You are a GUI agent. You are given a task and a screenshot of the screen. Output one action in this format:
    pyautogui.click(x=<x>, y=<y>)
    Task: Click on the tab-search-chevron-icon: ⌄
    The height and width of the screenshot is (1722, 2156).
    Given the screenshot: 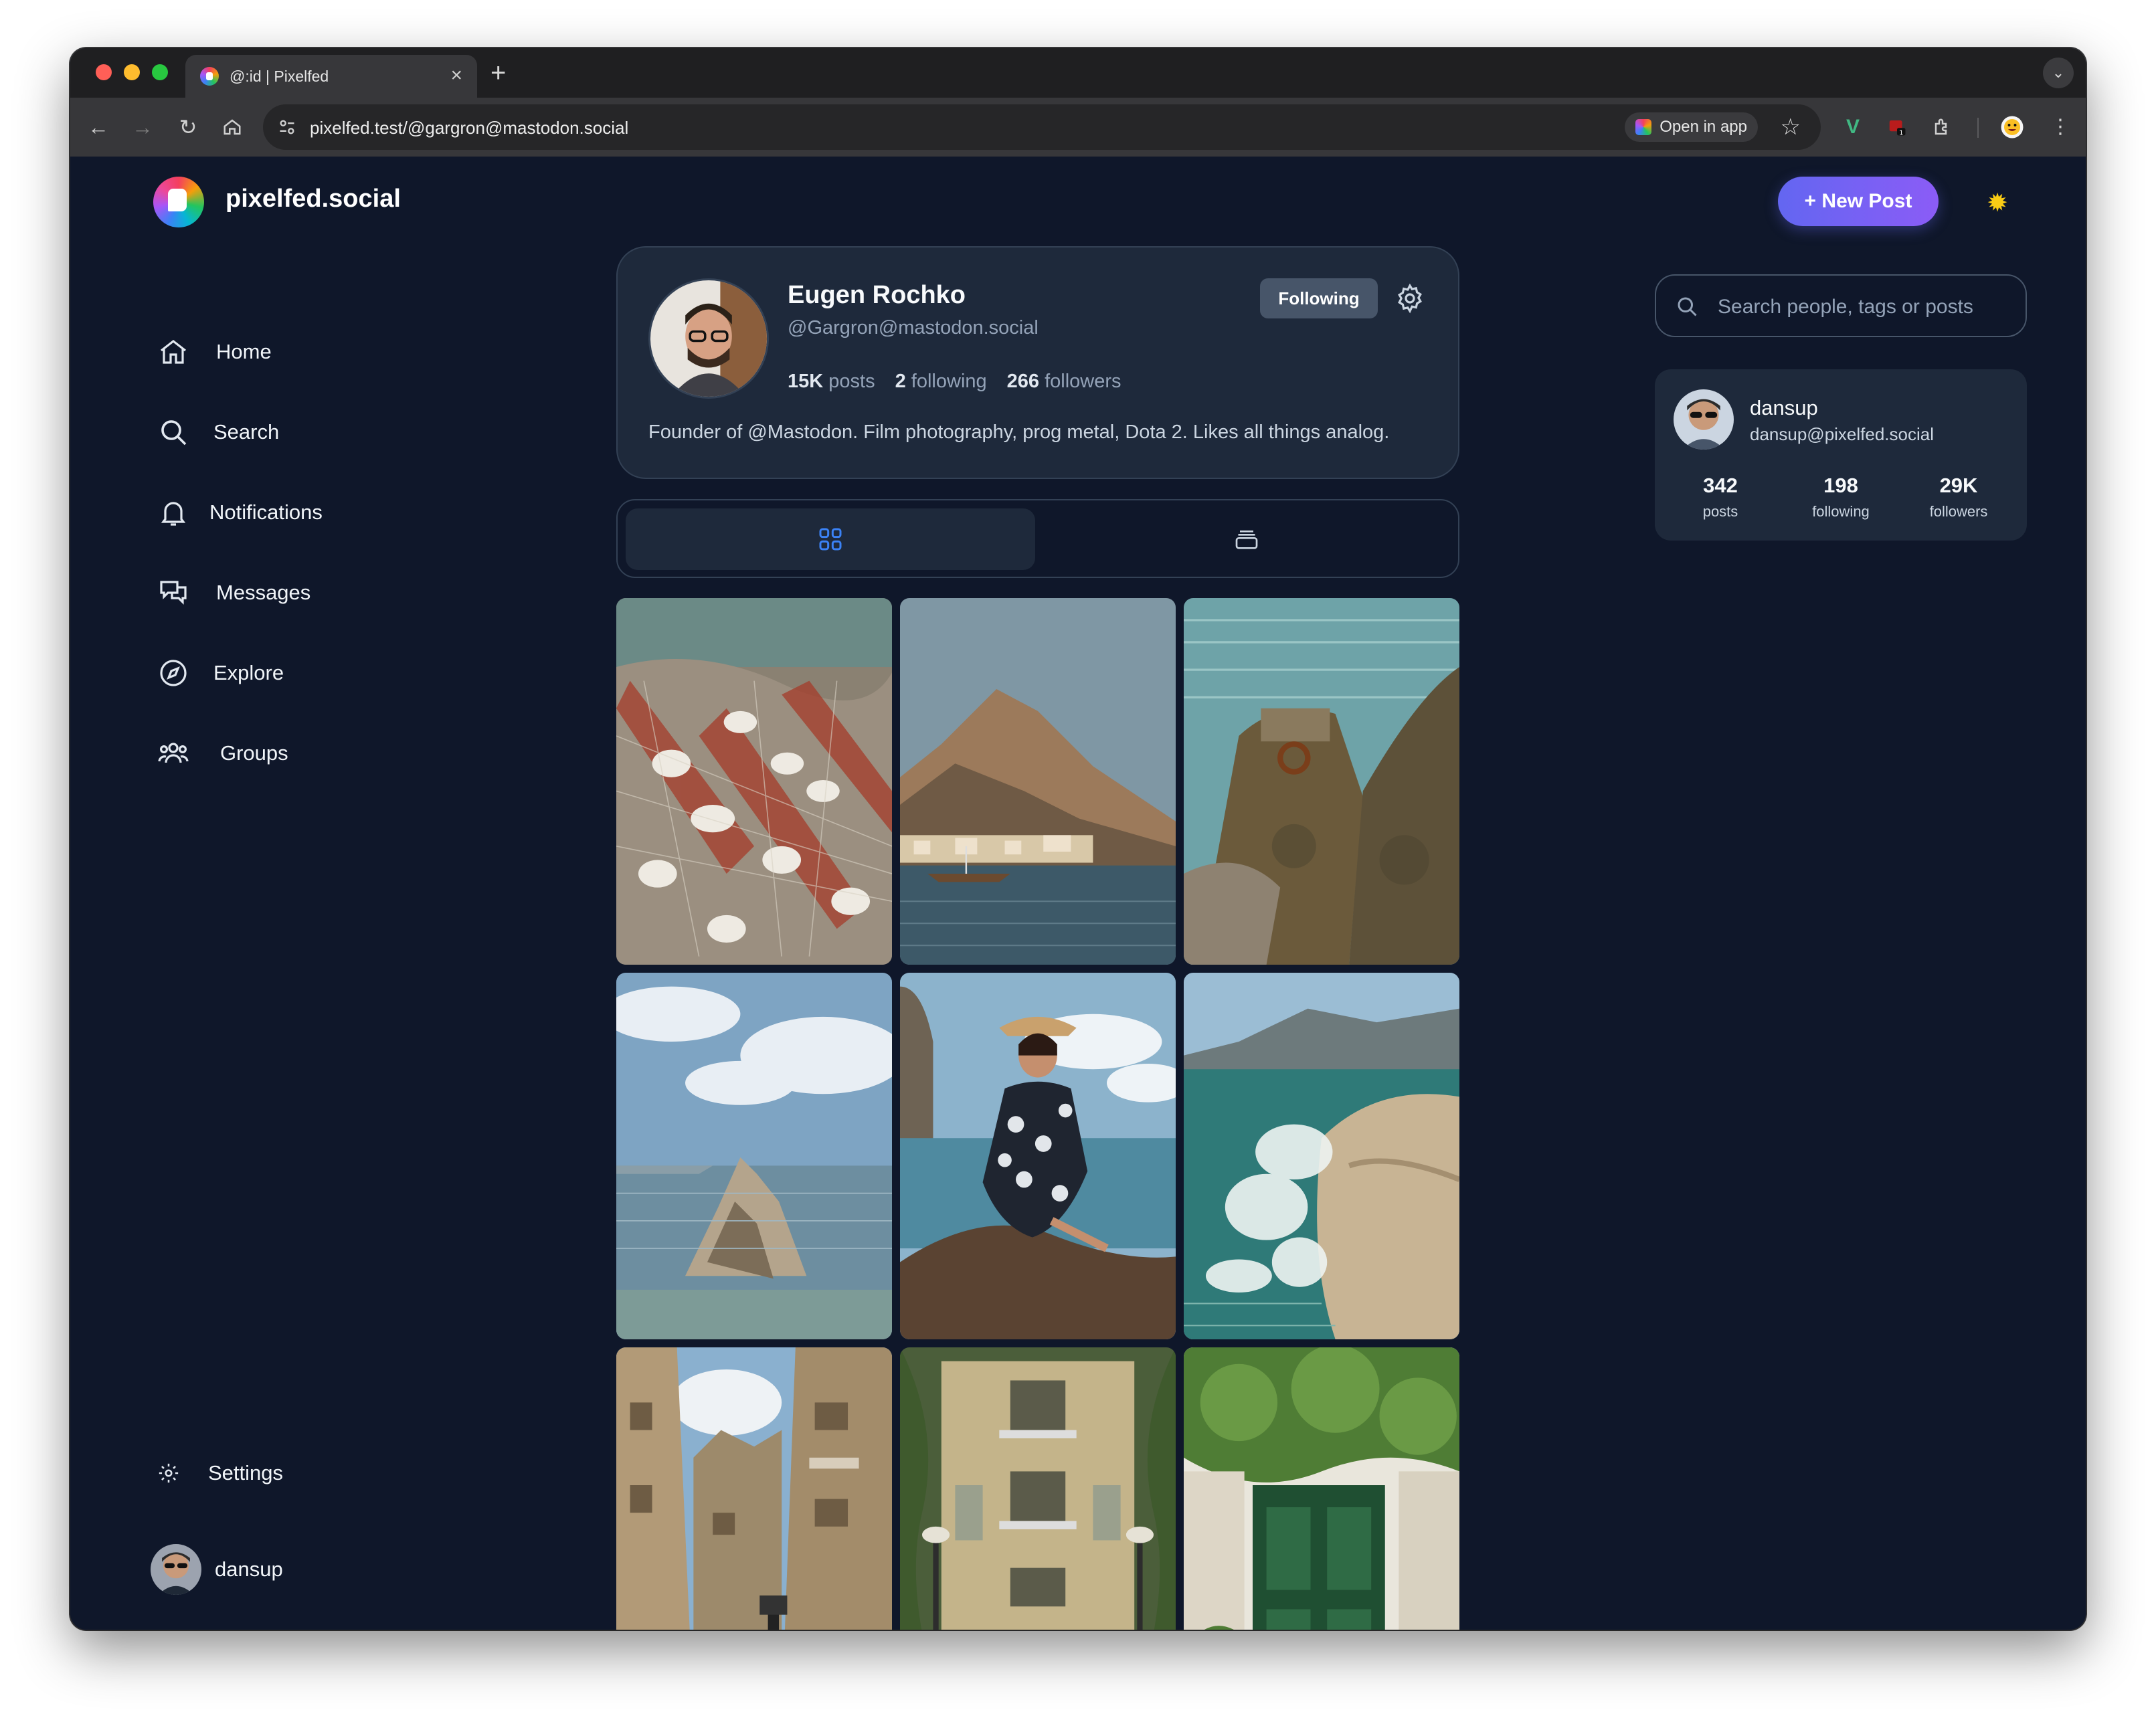 What is the action you would take?
    pyautogui.click(x=2058, y=73)
    